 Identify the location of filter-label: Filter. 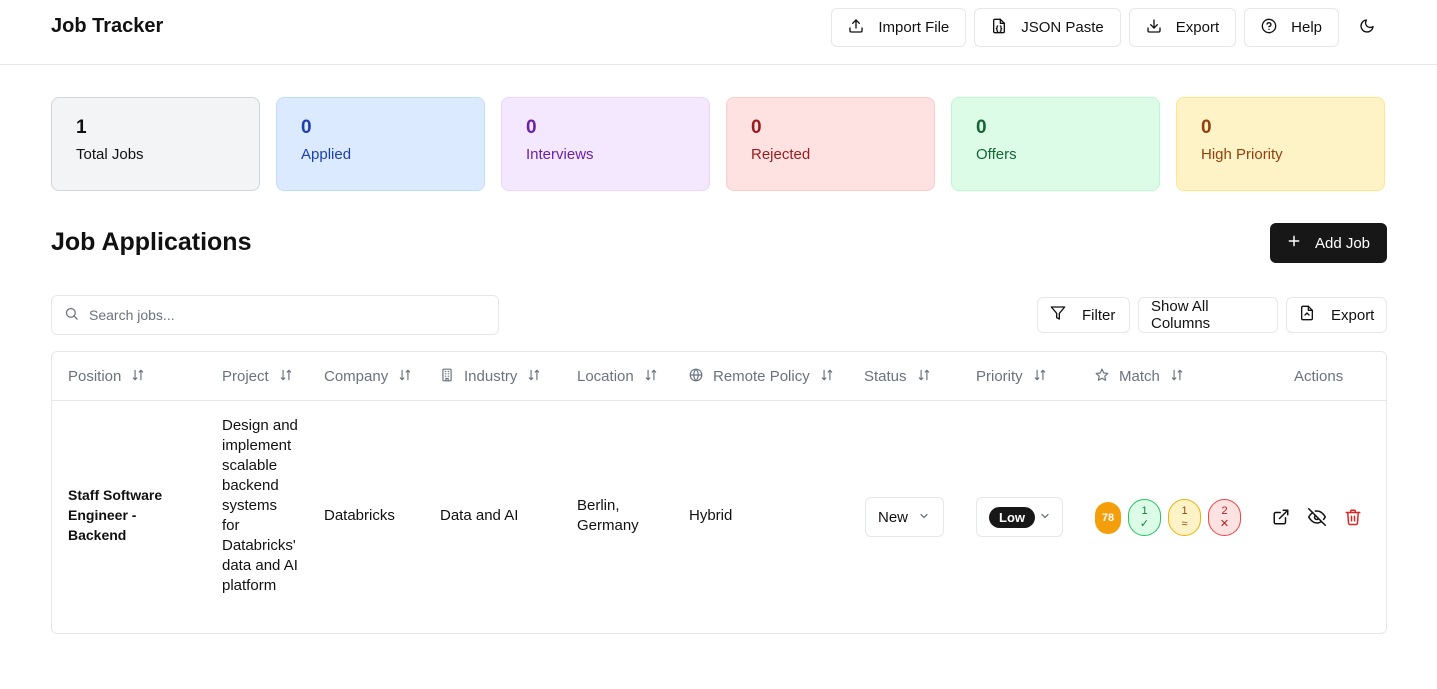
(1099, 315).